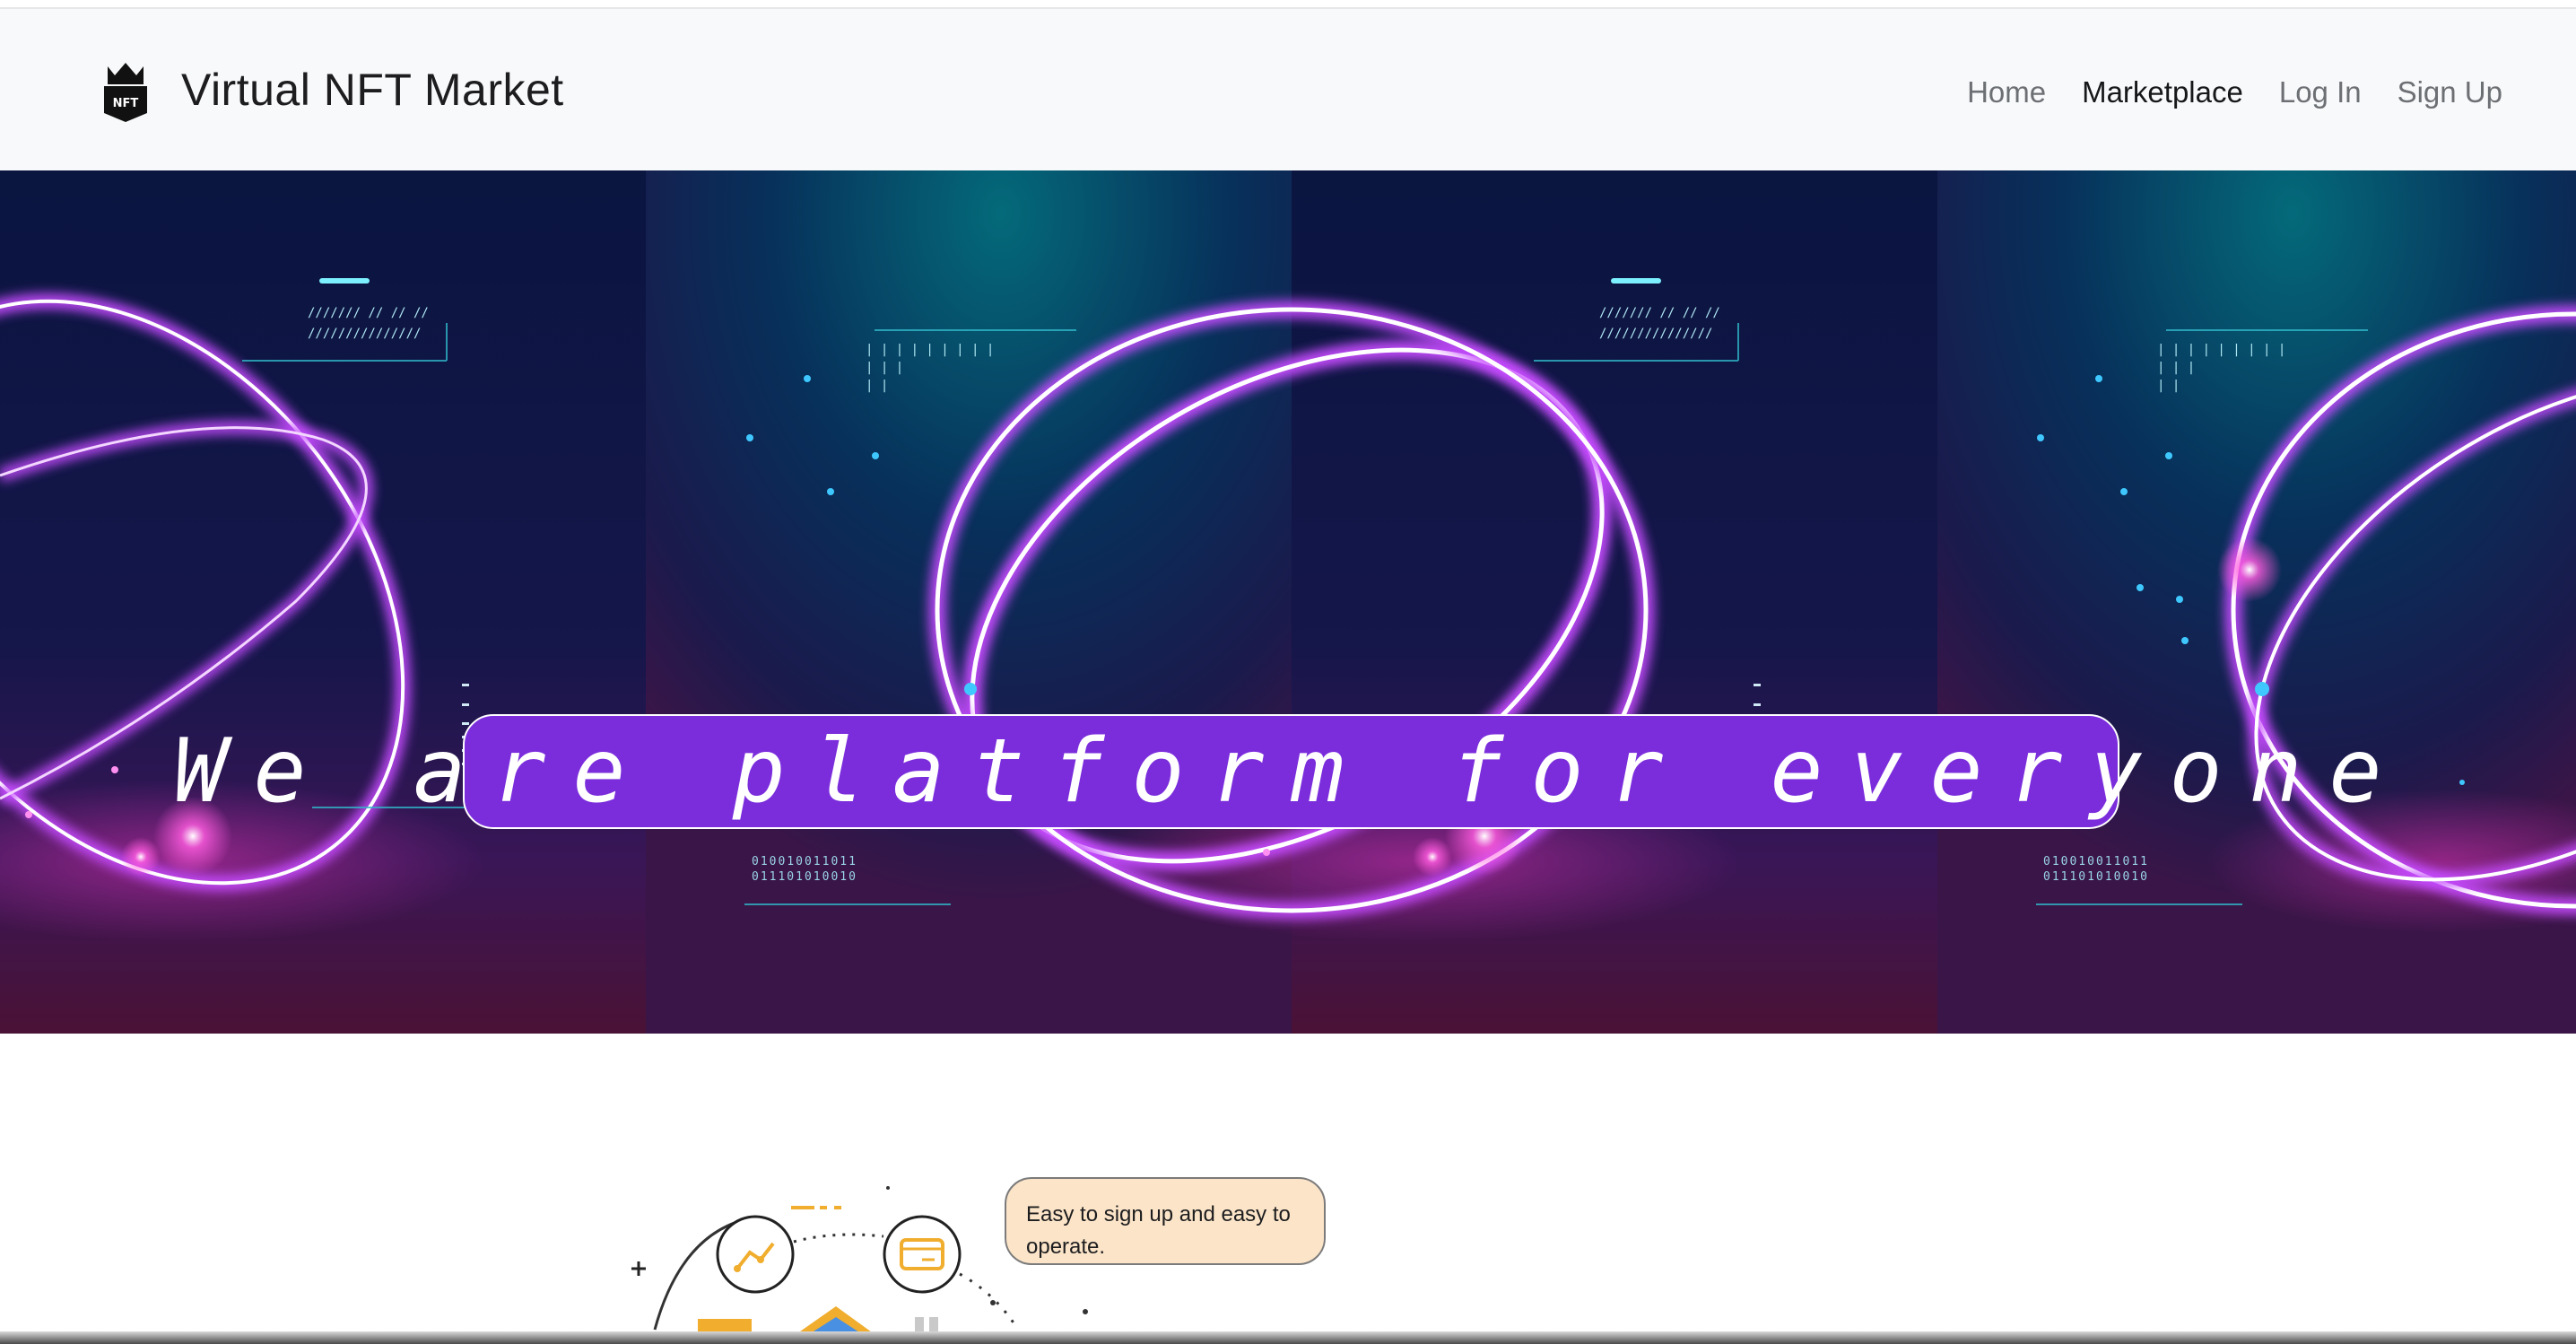 The width and height of the screenshot is (2576, 1344). I want to click on hero-headline: We are platform for everyone, so click(1277, 771).